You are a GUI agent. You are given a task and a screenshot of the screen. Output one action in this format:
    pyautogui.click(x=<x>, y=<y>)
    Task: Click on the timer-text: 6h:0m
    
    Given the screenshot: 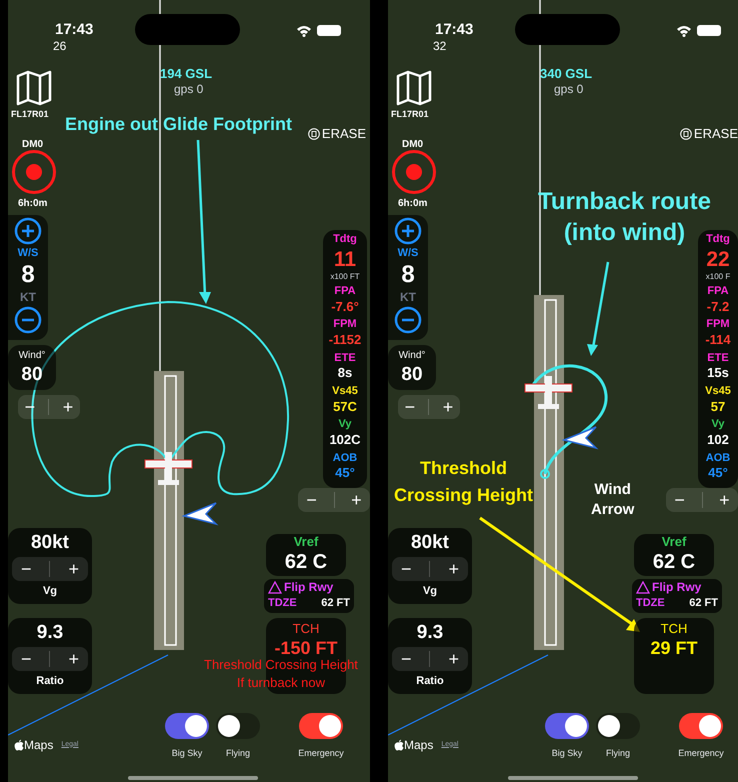 What is the action you would take?
    pyautogui.click(x=413, y=204)
    